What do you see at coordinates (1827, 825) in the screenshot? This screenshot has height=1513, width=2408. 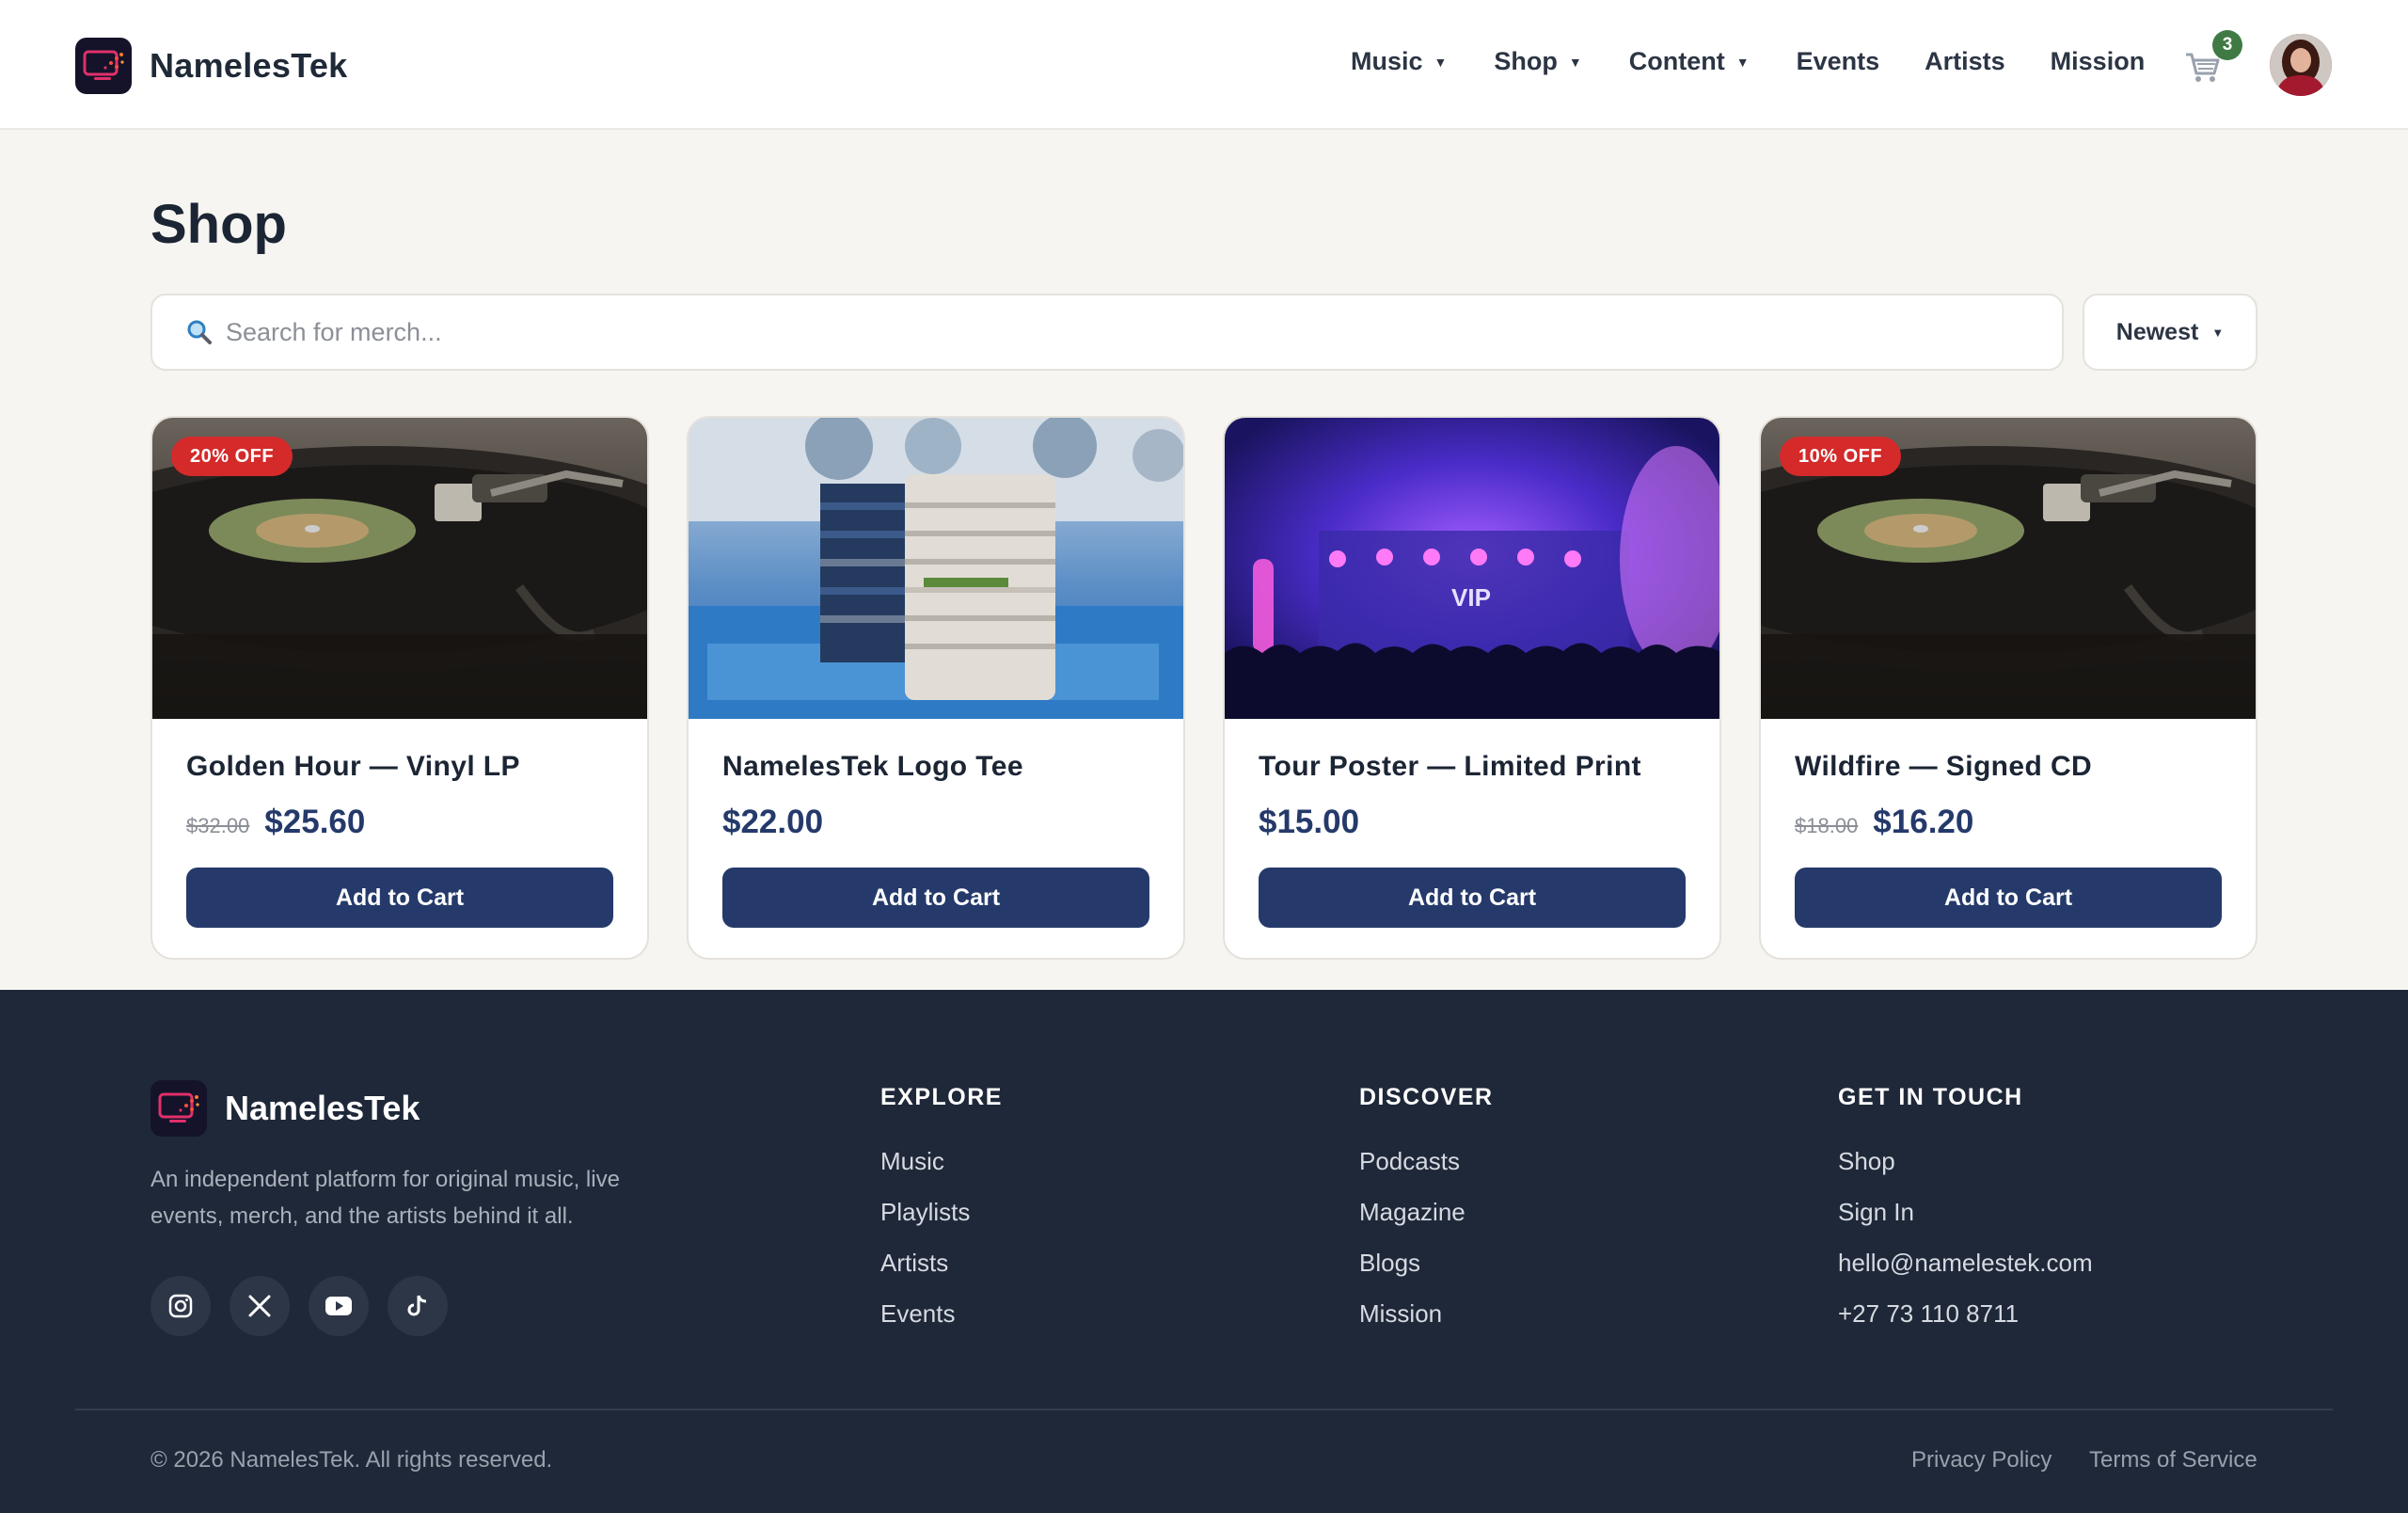 I see `old-price: $18.00` at bounding box center [1827, 825].